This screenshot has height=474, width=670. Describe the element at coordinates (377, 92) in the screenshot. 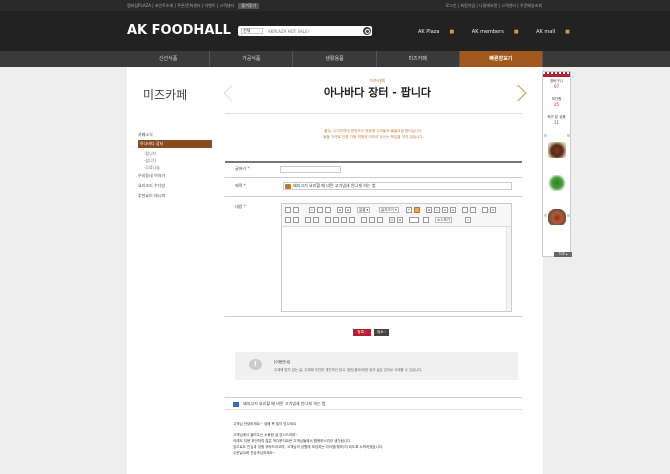

I see `page-title: 아나바다 장터 - 팝니다` at that location.